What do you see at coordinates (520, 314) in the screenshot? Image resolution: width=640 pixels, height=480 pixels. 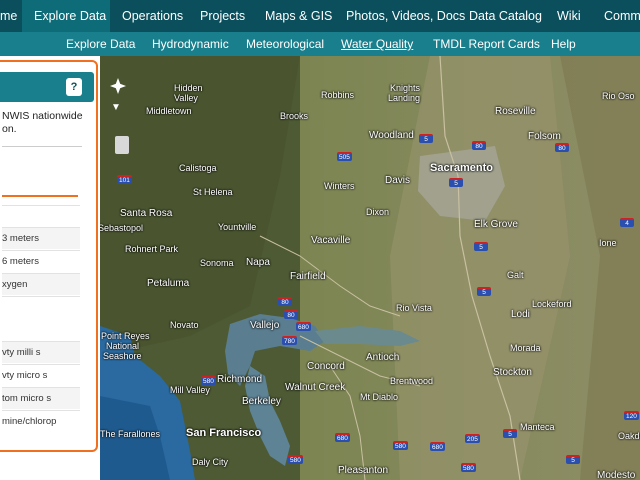 I see `map-label: Lodi` at bounding box center [520, 314].